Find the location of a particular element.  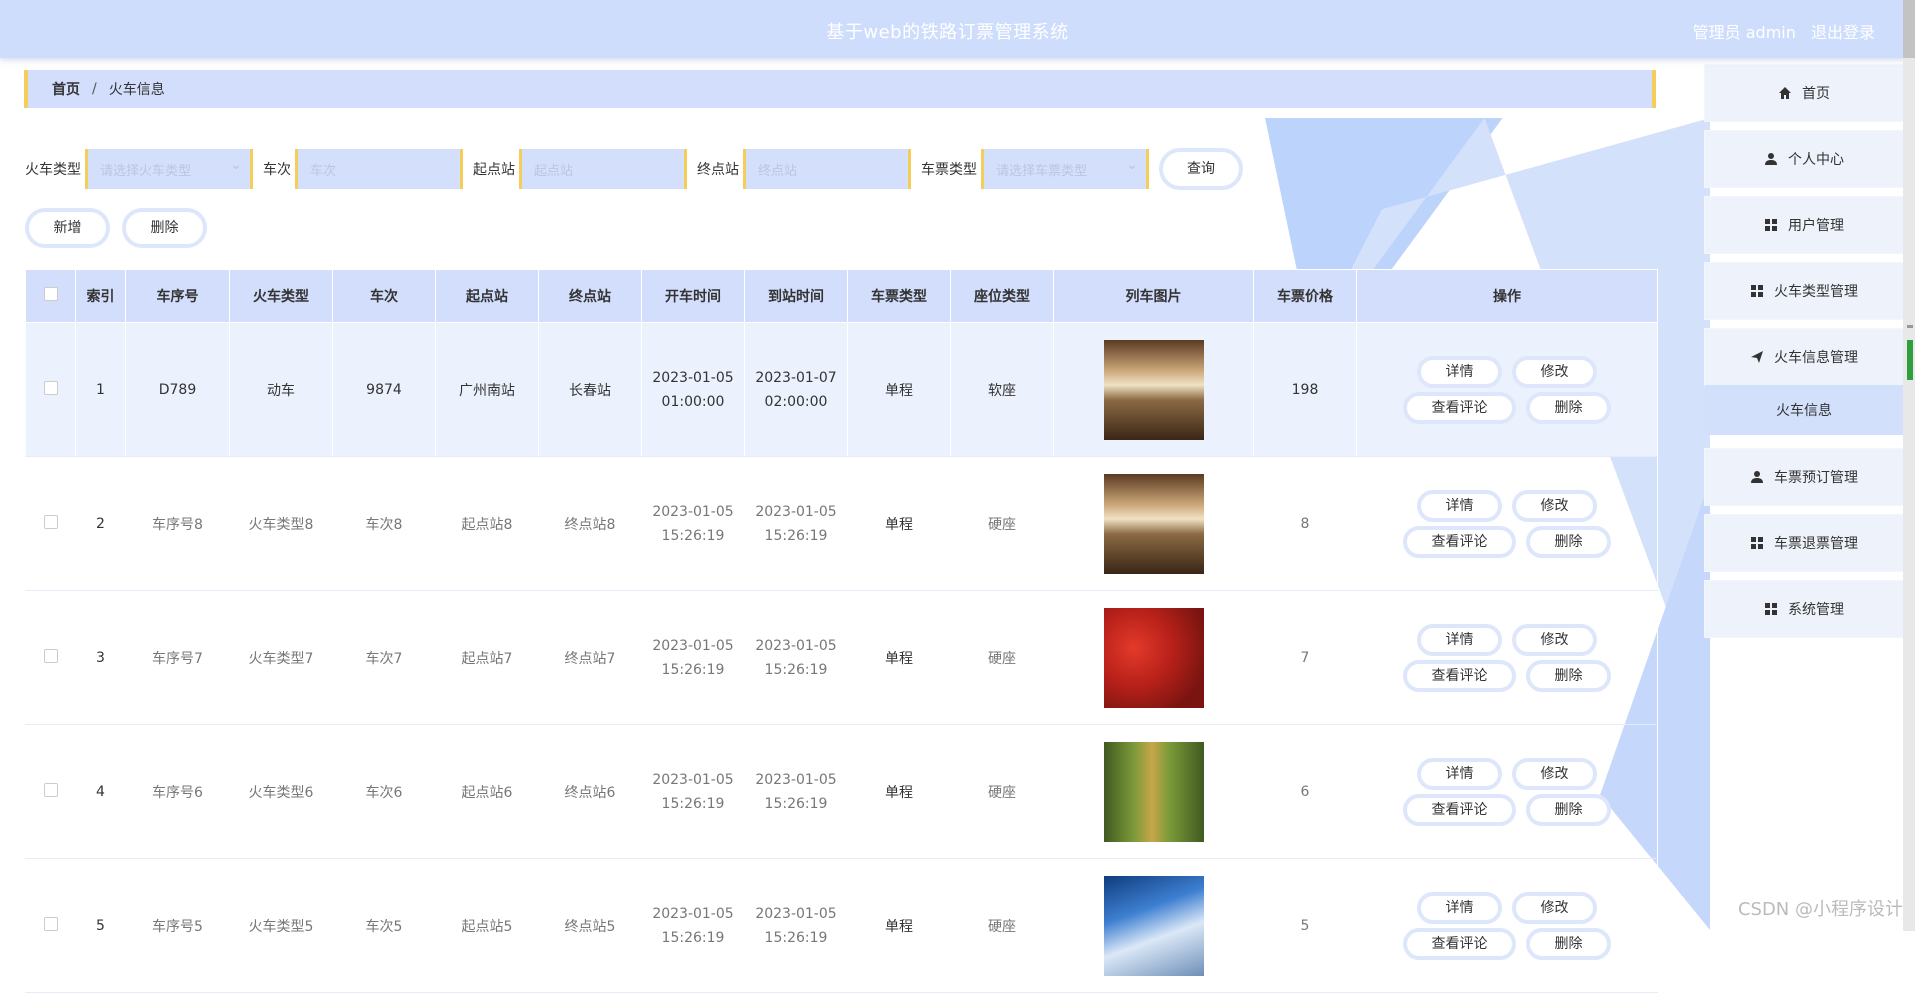

row-select-cell is located at coordinates (50, 657).